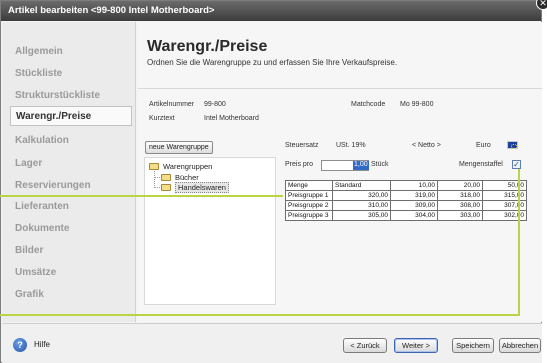 The height and width of the screenshot is (363, 547). I want to click on sidebar-item-lieferanten: Lieferanten, so click(71, 207).